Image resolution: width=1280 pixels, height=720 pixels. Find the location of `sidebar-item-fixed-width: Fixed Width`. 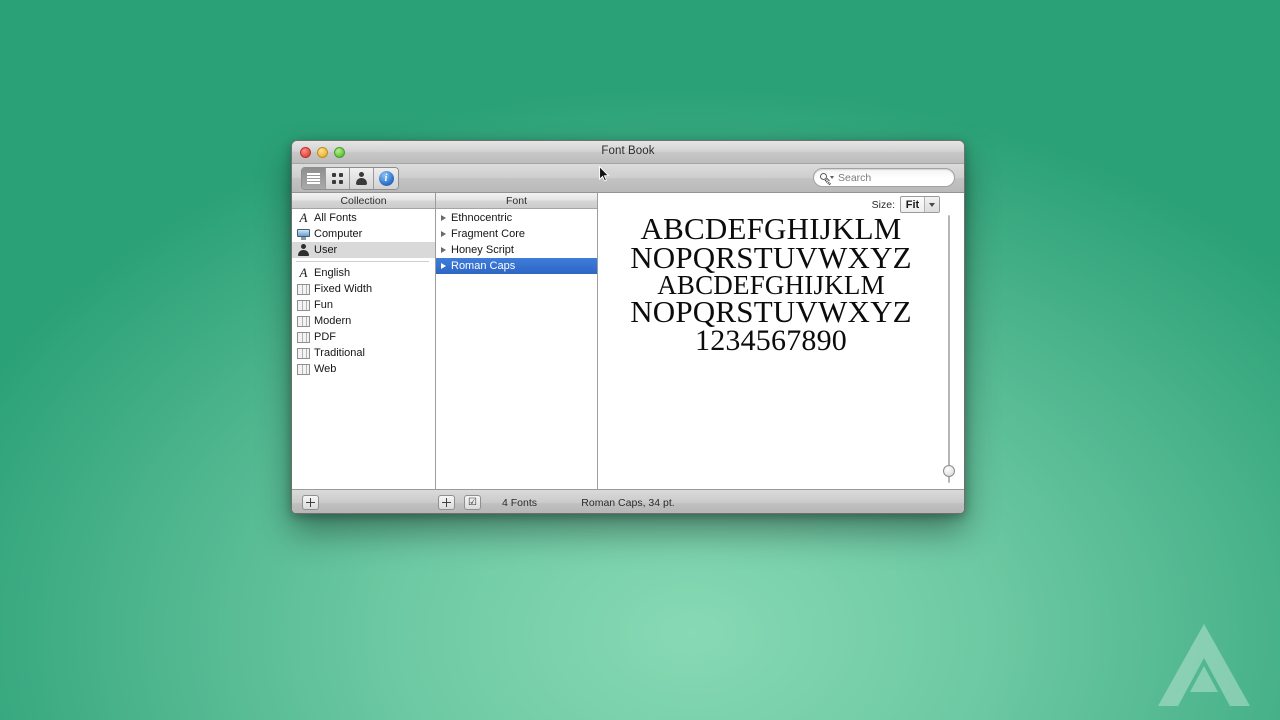

sidebar-item-fixed-width: Fixed Width is located at coordinates (363, 289).